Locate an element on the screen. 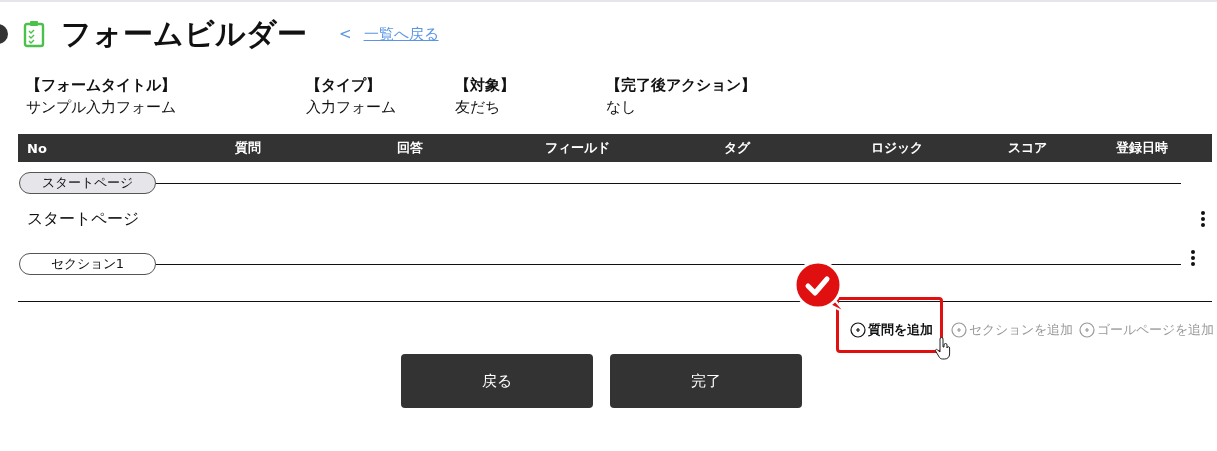 The width and height of the screenshot is (1217, 451). info-value: サンプル入力フォーム is located at coordinates (101, 107).